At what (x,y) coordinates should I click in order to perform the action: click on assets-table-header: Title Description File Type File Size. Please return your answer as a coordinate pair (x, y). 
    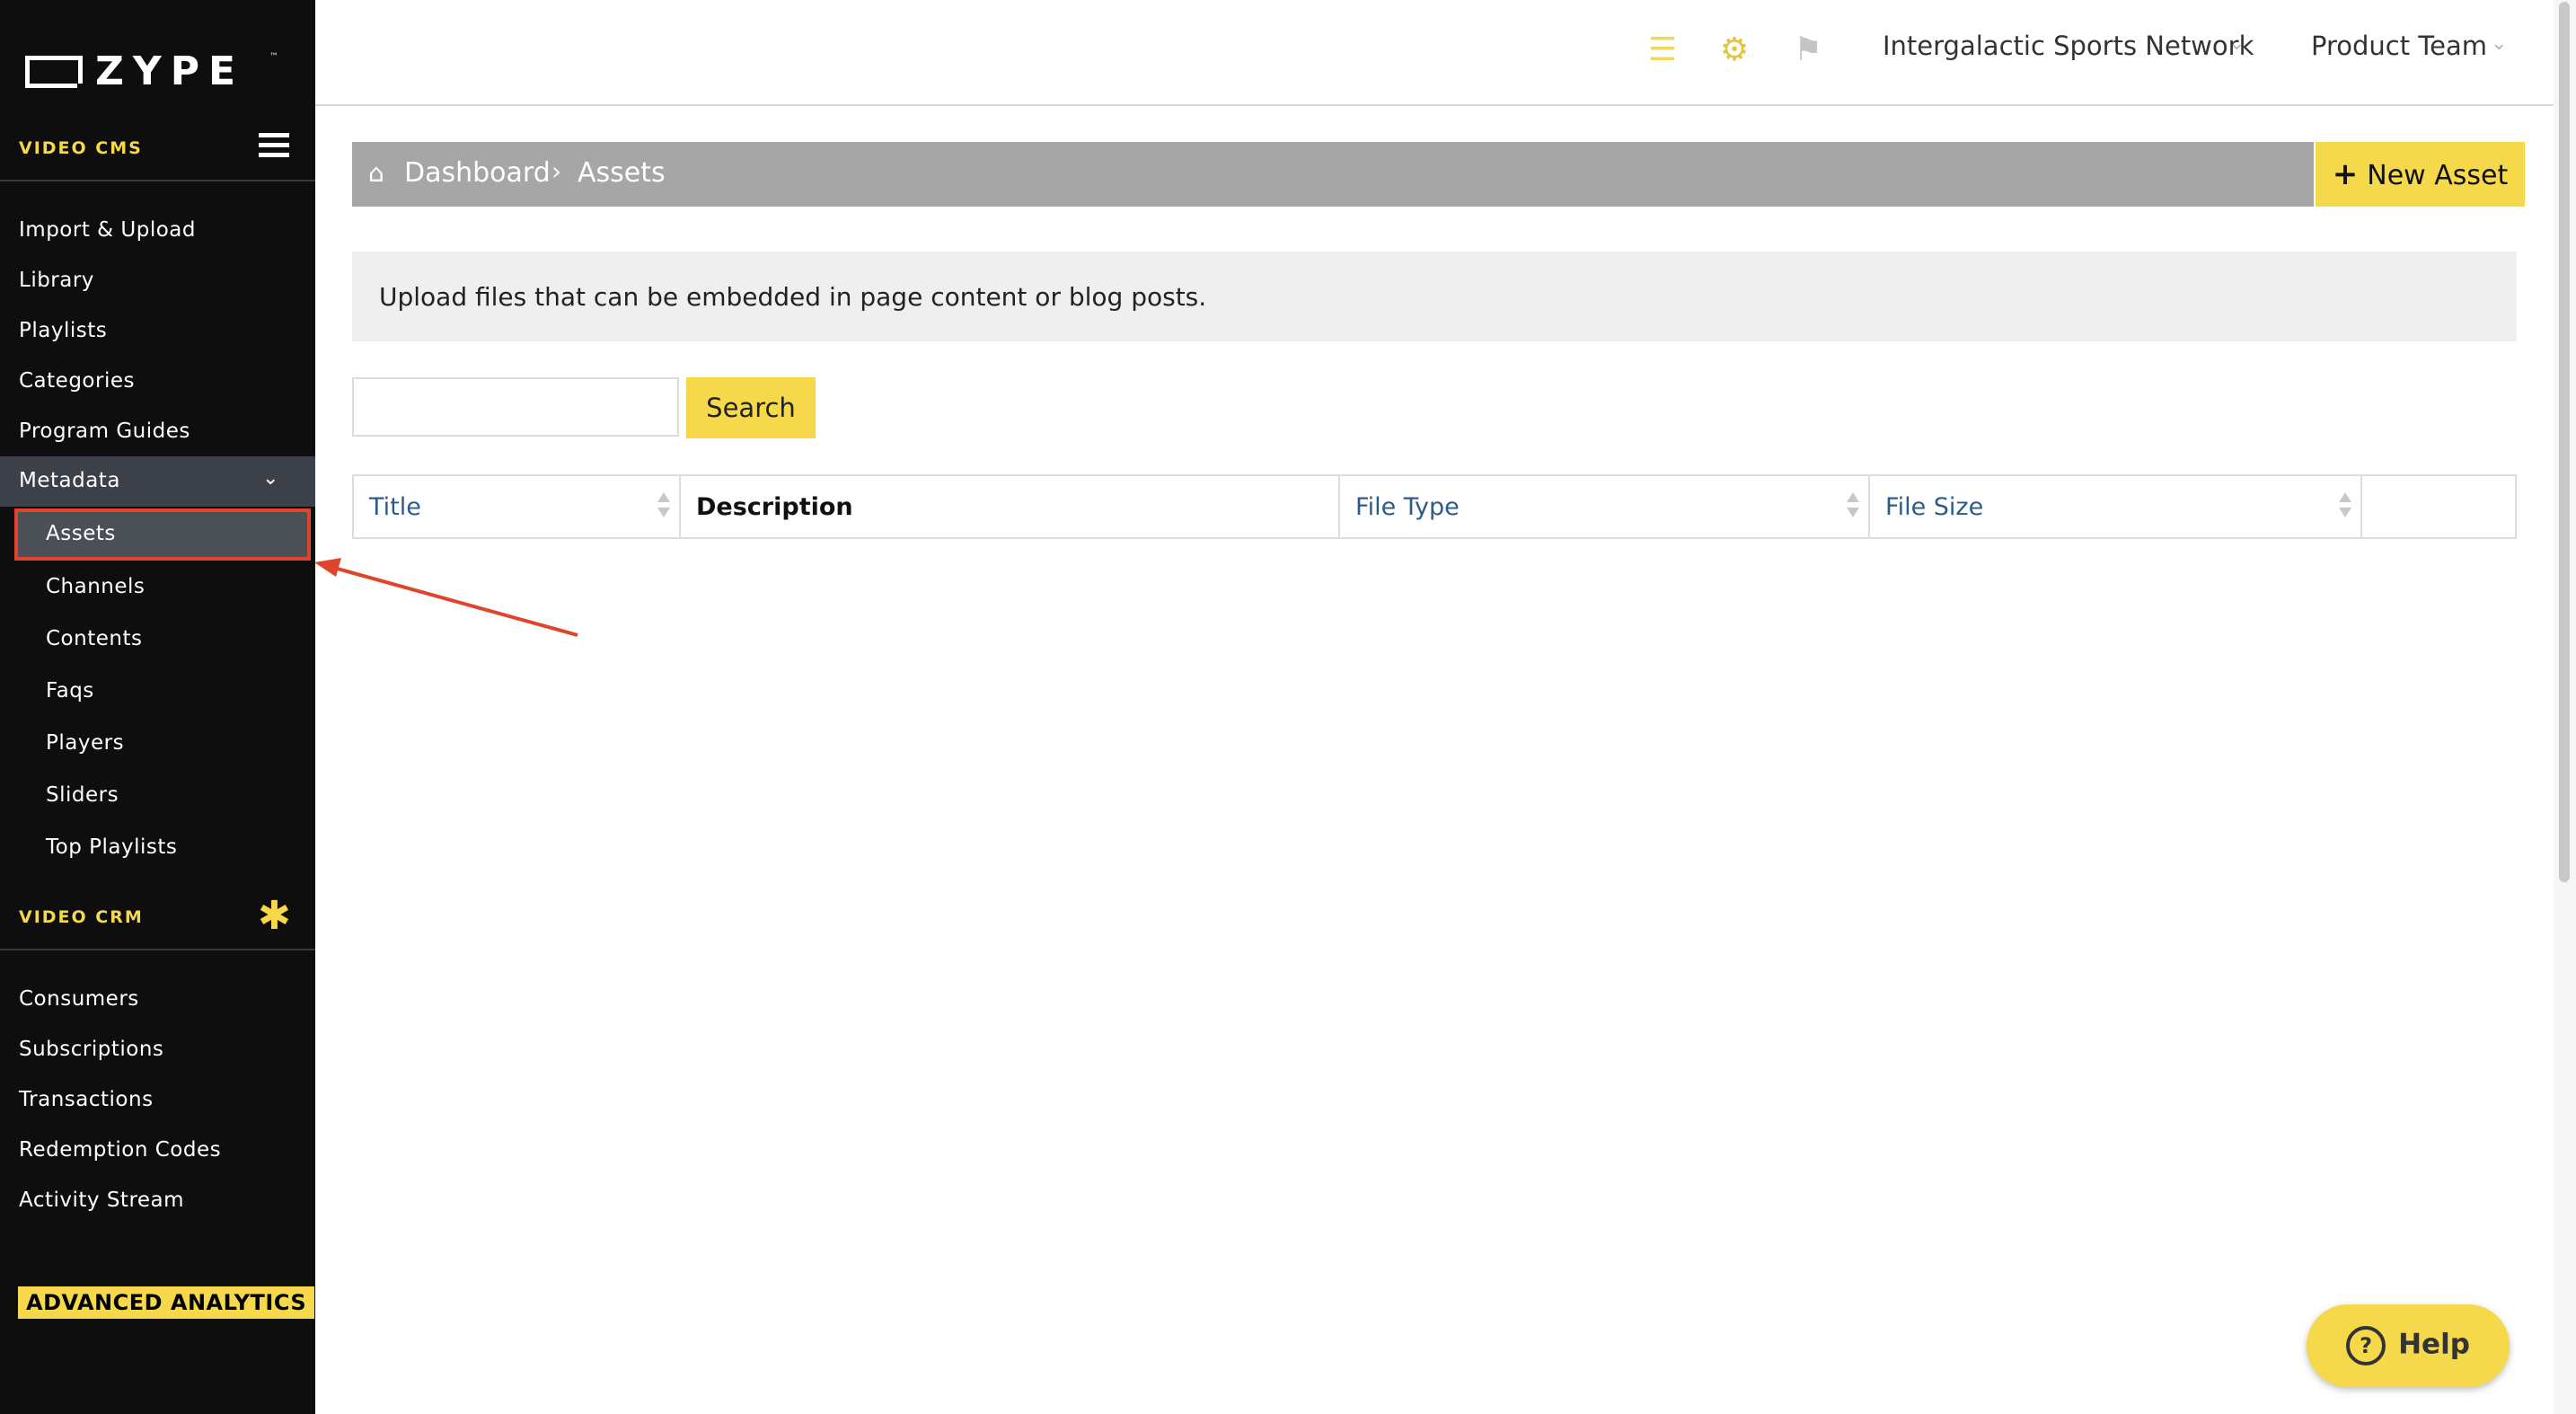
    Looking at the image, I should click on (1434, 506).